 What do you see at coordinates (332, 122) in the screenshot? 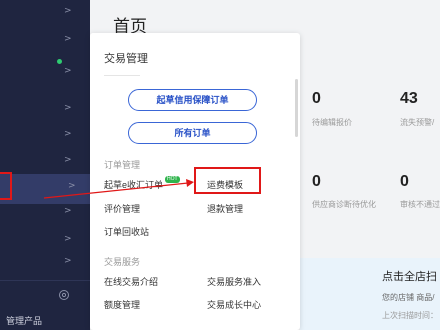
I see `stat-label: 待编辑报价` at bounding box center [332, 122].